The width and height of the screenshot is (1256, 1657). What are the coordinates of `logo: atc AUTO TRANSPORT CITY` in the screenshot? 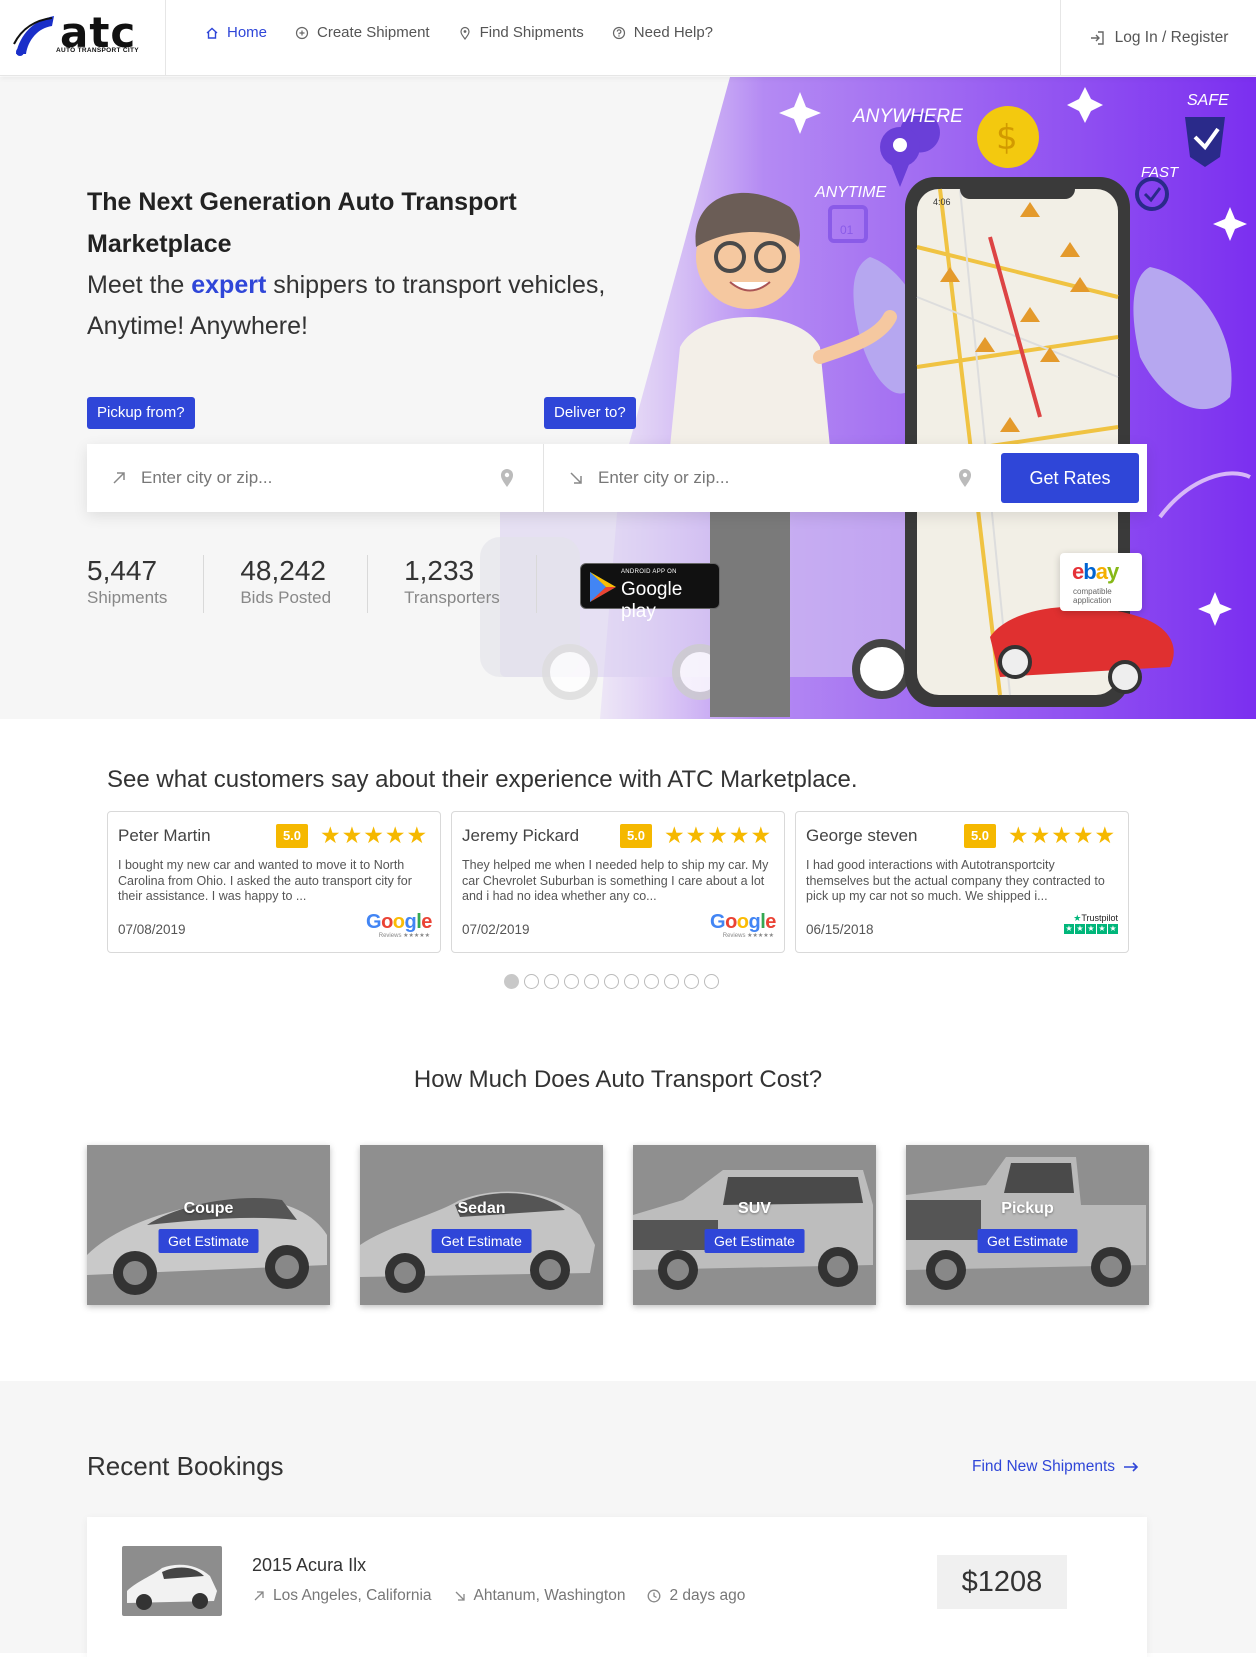 It's located at (83, 38).